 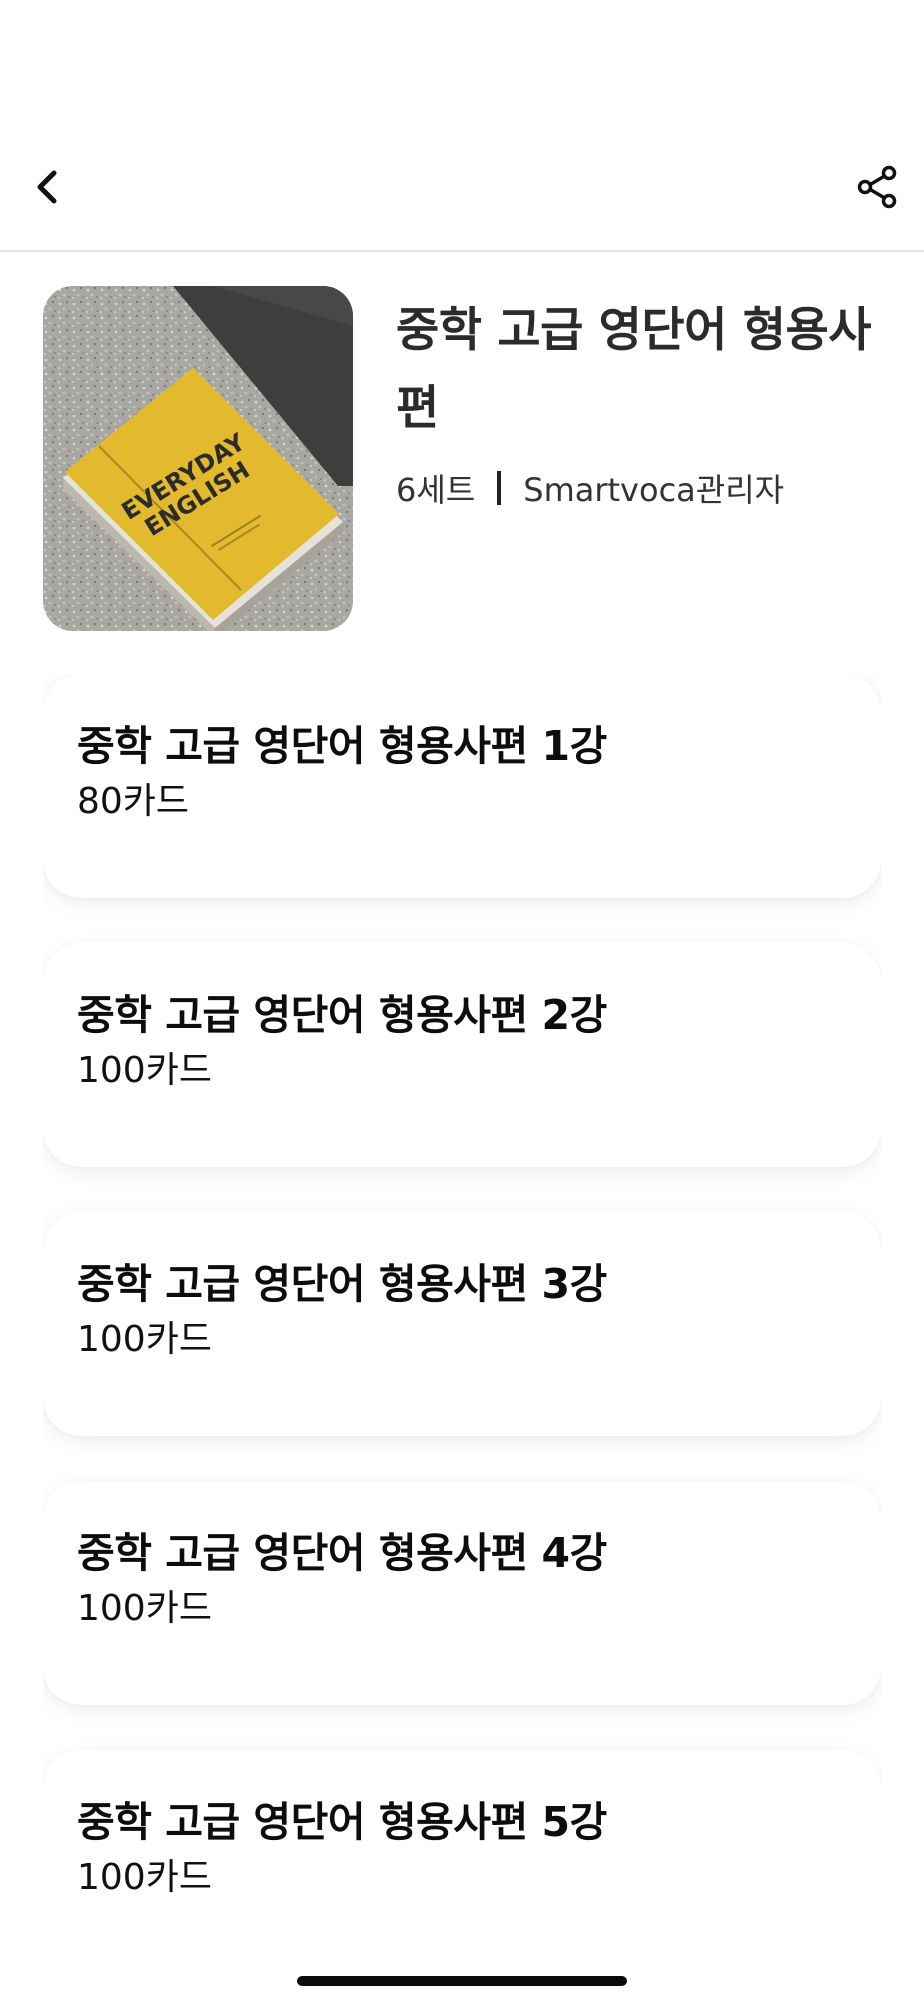 I want to click on back-button, so click(x=47, y=187).